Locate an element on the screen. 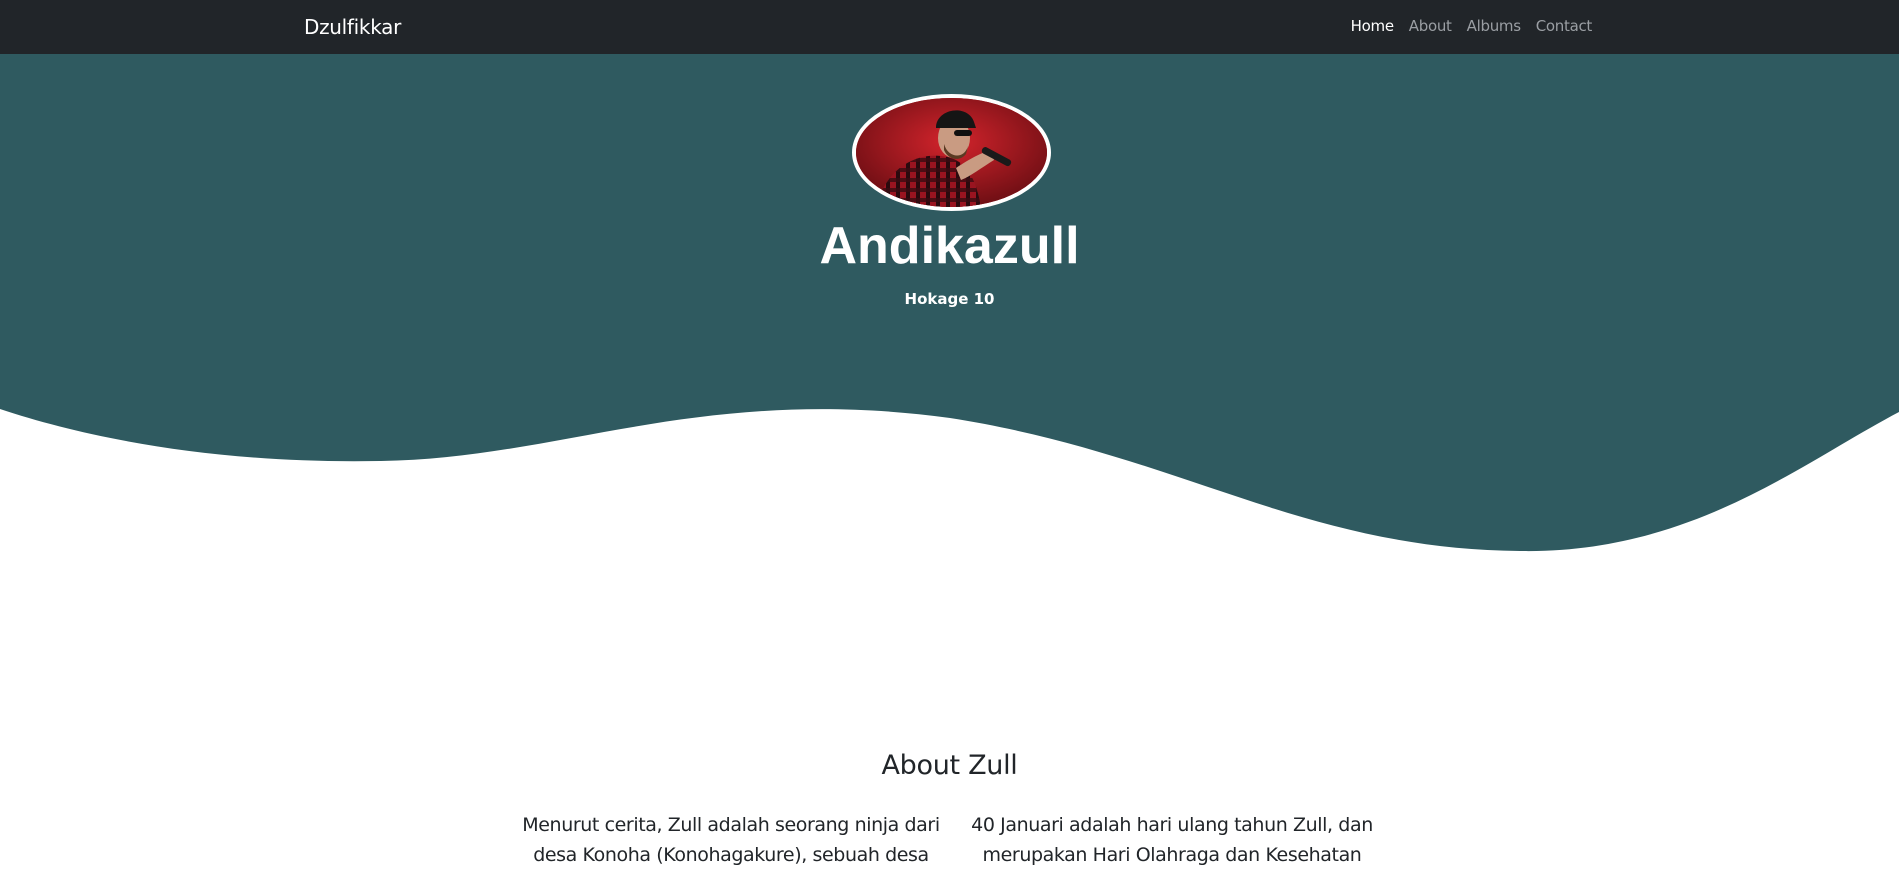  hero-title: Andikazull is located at coordinates (949, 246).